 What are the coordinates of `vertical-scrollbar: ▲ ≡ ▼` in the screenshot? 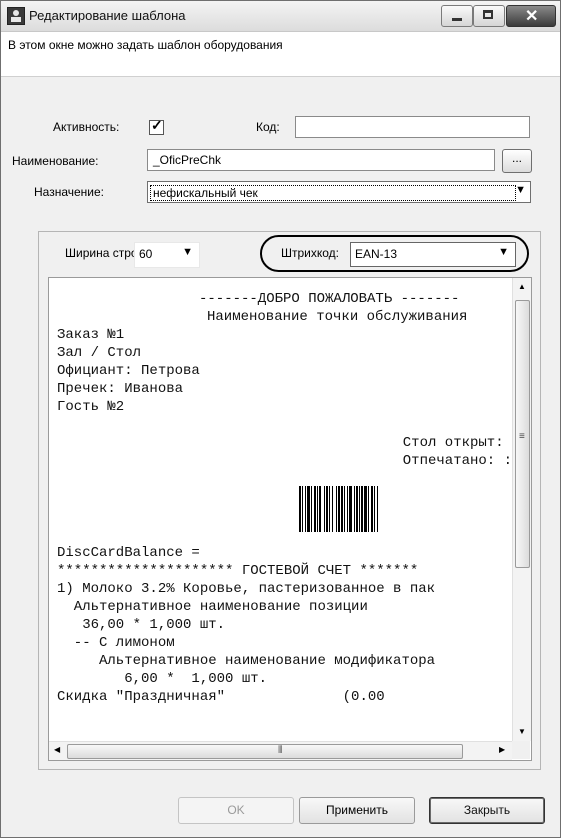 It's located at (521, 509).